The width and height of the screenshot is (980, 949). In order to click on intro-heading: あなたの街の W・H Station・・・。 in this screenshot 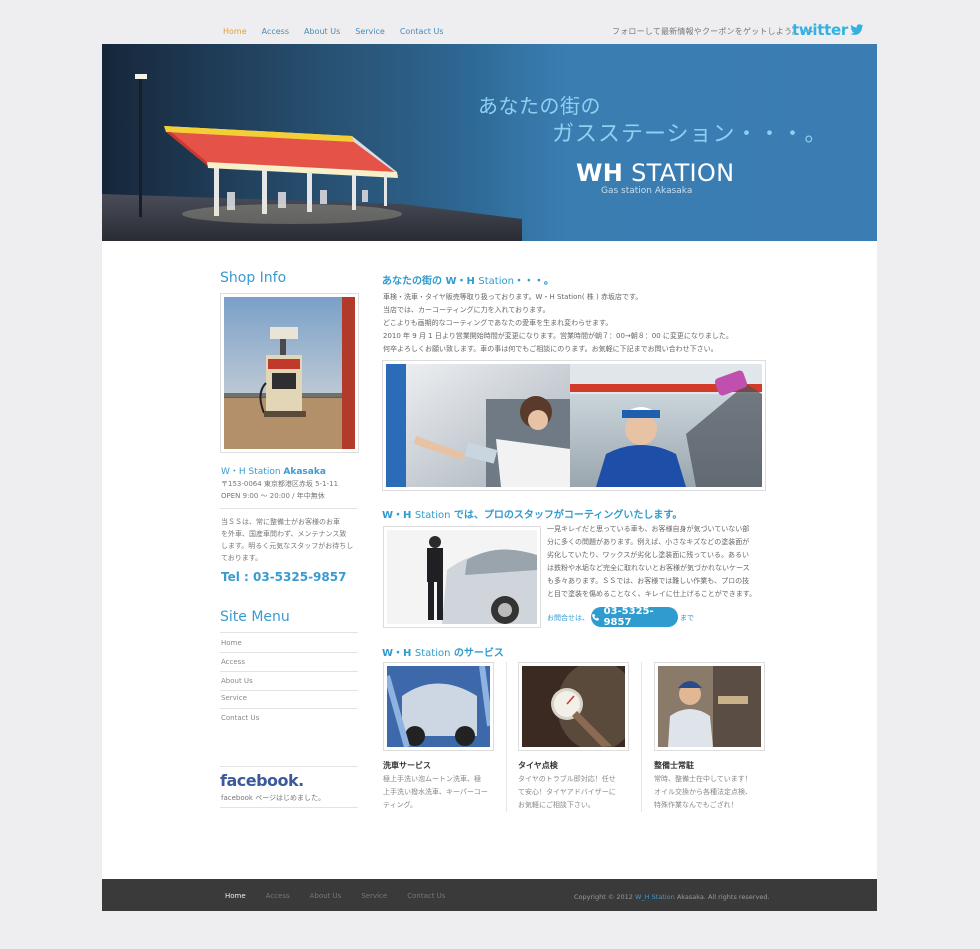, I will do `click(468, 279)`.